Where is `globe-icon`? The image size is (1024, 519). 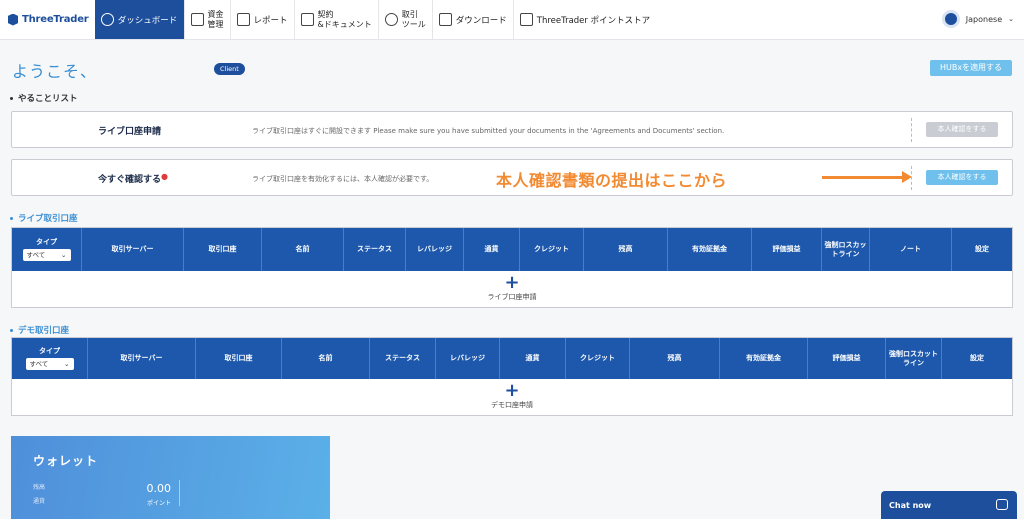
globe-icon is located at coordinates (391, 19).